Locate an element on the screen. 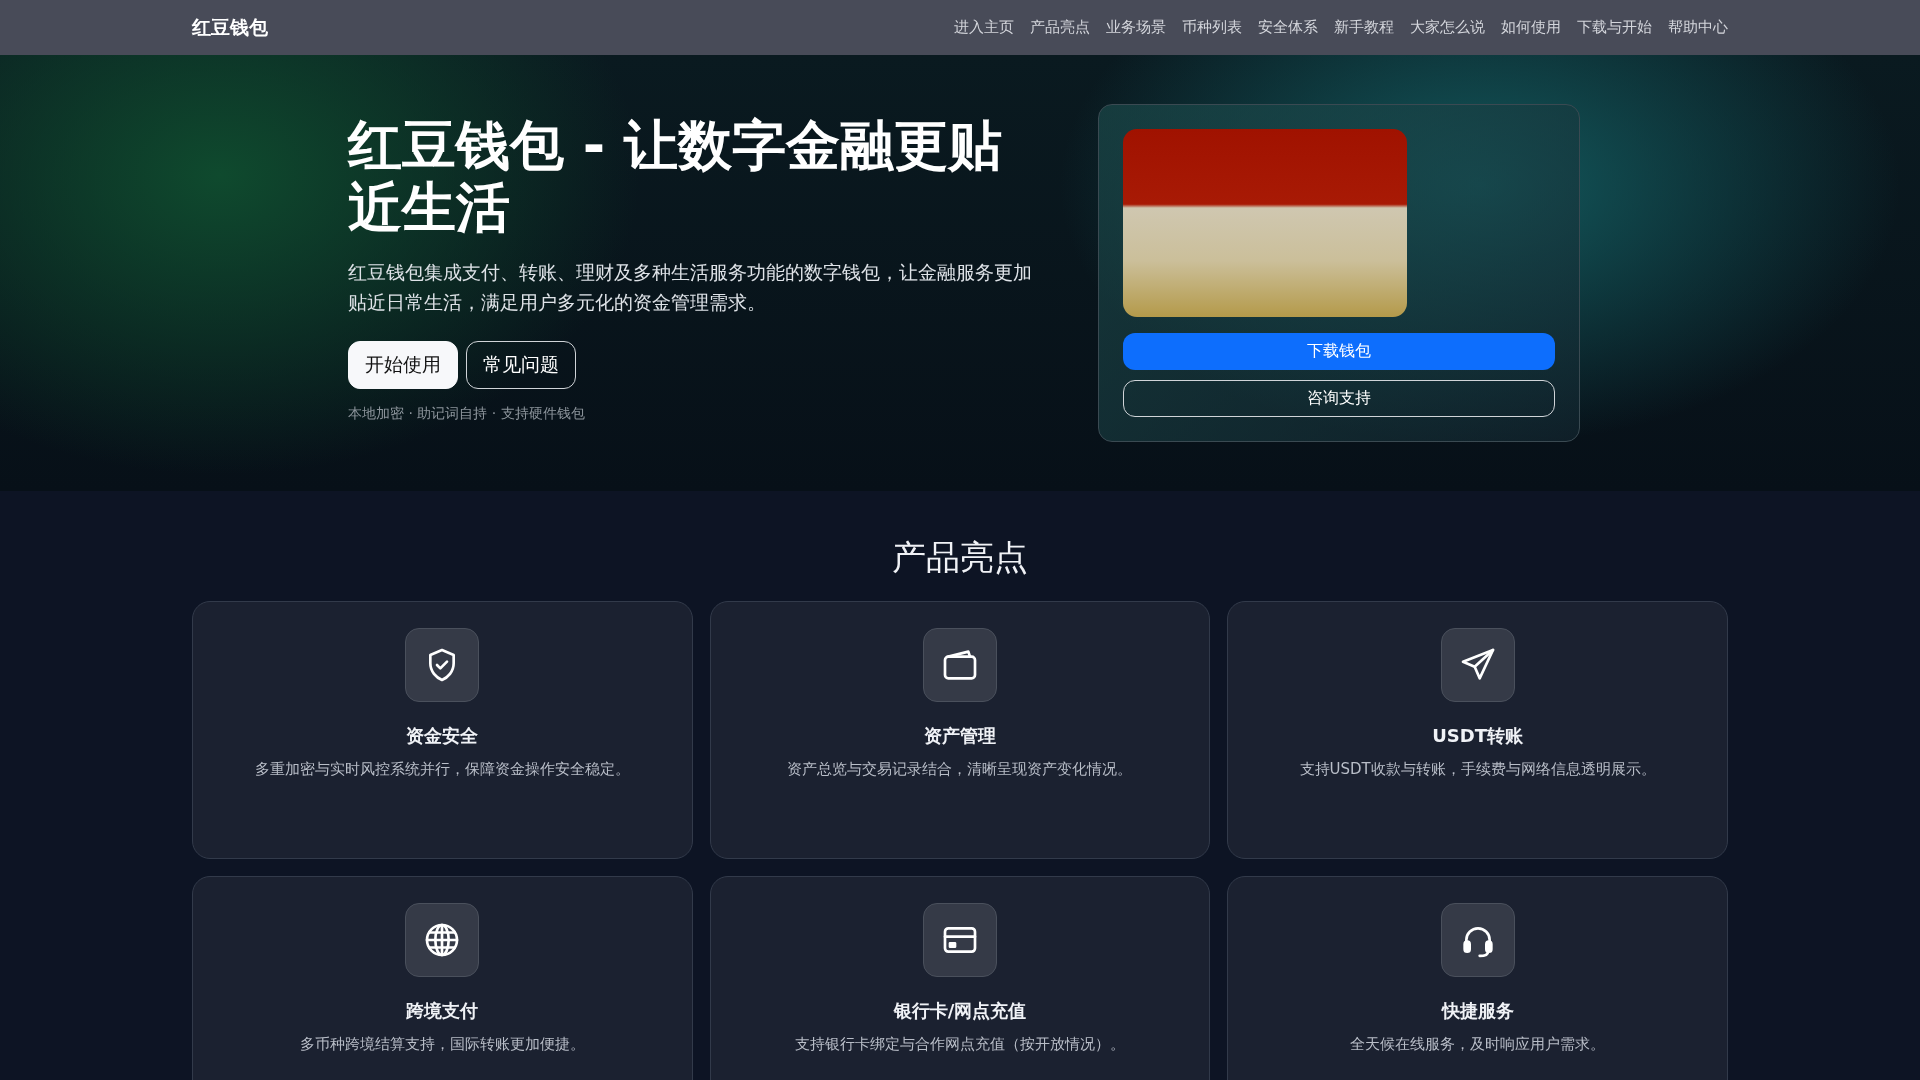 This screenshot has height=1080, width=1920. nav-link: 新手教程 is located at coordinates (1364, 27).